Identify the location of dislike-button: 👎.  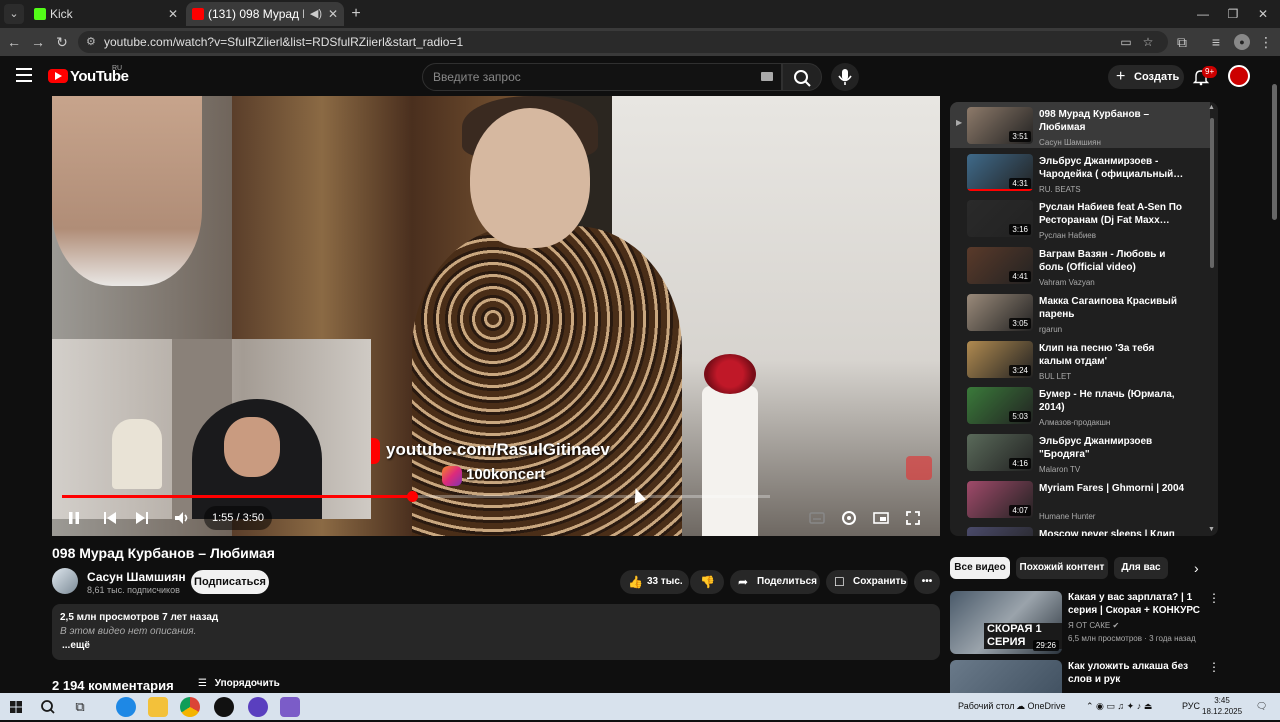
(707, 582).